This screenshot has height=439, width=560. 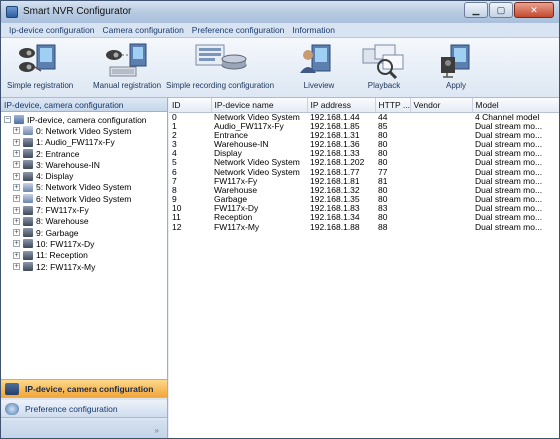 I want to click on tree-node: +12: FW117x-My, so click(x=84, y=266).